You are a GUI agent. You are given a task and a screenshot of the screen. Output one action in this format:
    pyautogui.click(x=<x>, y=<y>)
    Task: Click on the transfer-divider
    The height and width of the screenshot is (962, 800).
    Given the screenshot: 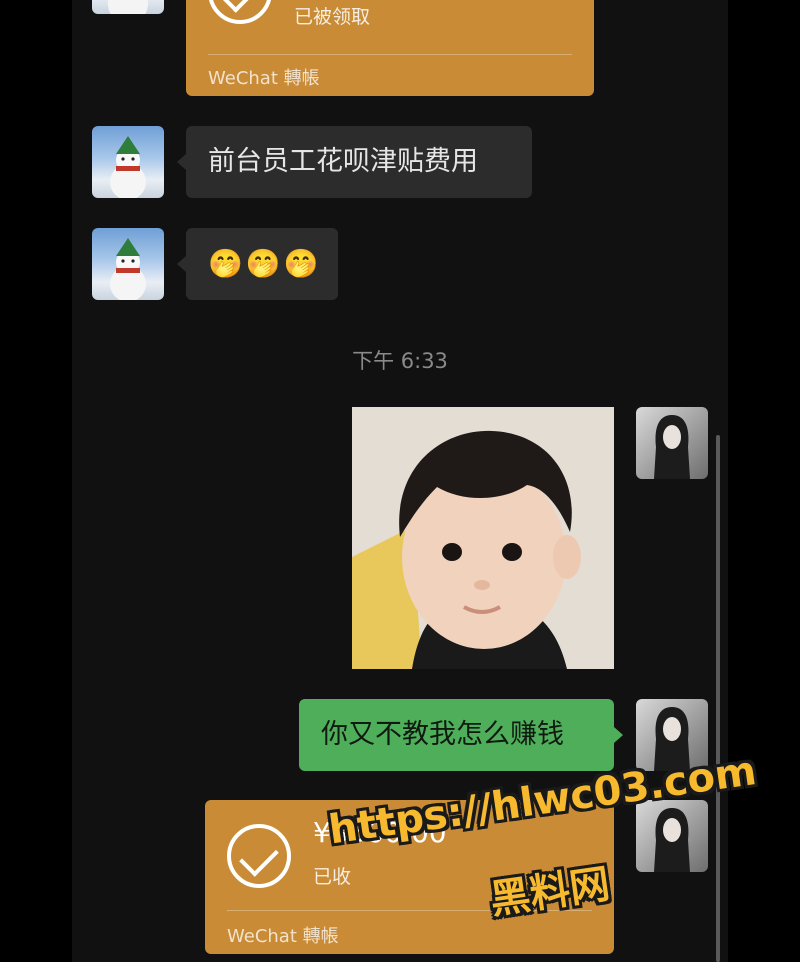 What is the action you would take?
    pyautogui.click(x=390, y=54)
    